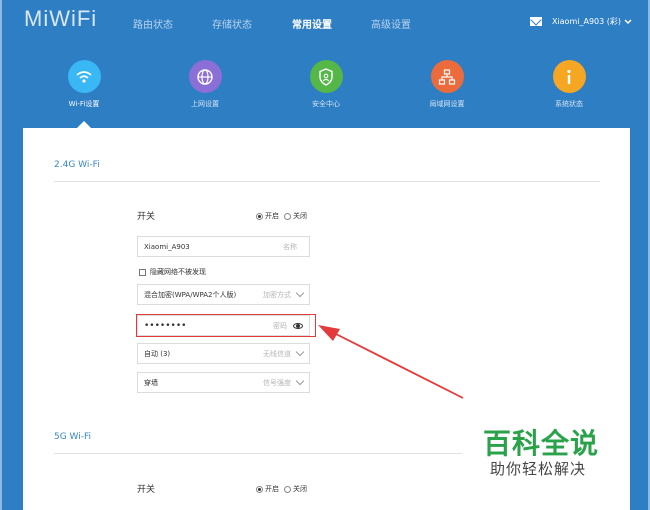 This screenshot has width=650, height=510. What do you see at coordinates (277, 294) in the screenshot?
I see `encryption-hint: 加密方式` at bounding box center [277, 294].